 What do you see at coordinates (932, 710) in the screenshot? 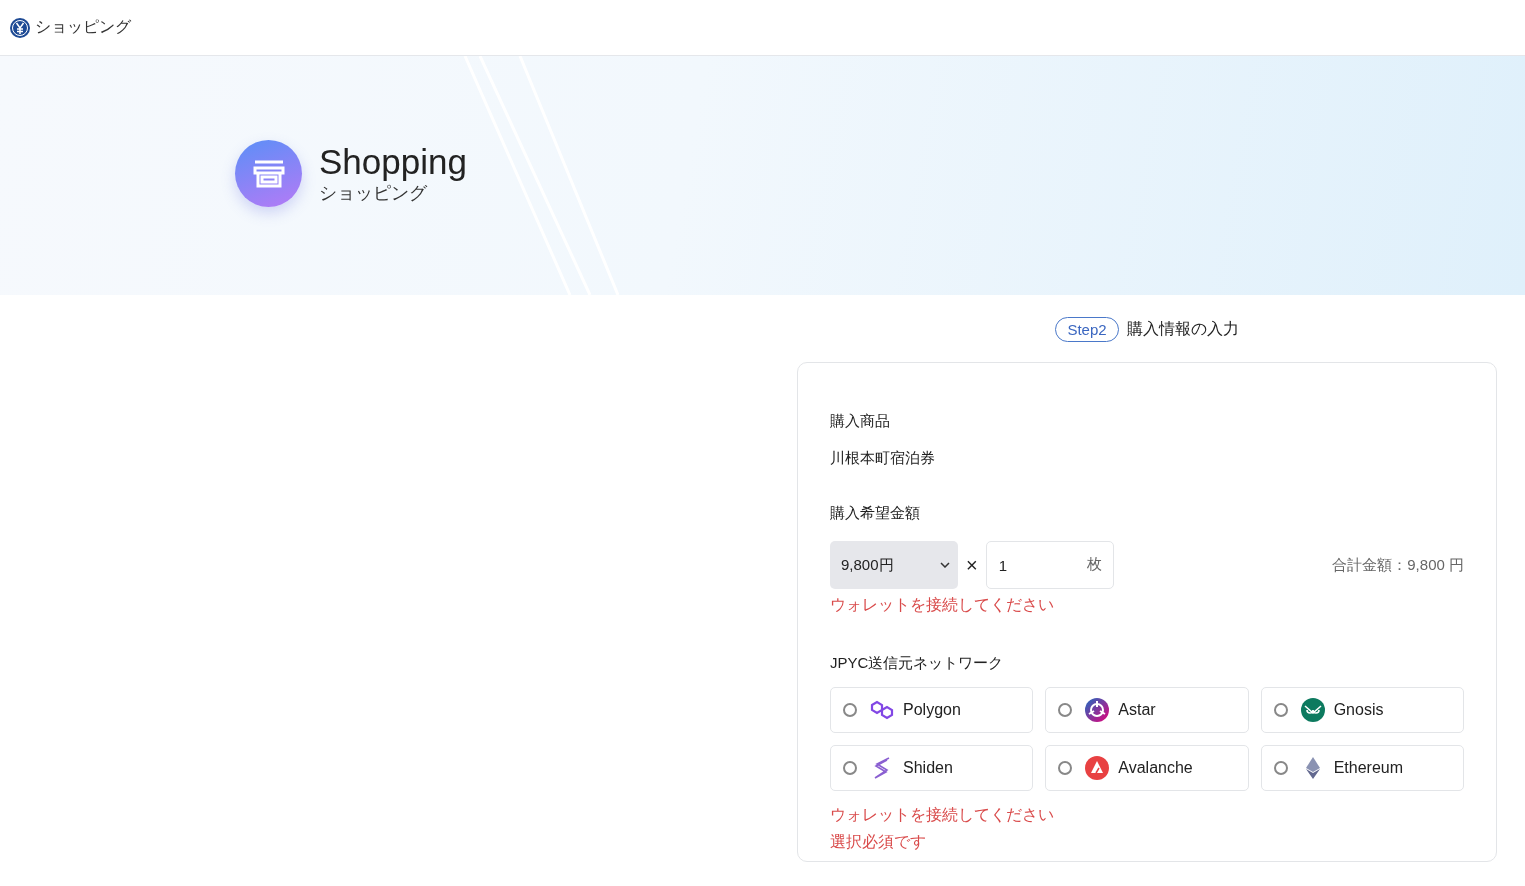
I see `network-option: Polygon` at bounding box center [932, 710].